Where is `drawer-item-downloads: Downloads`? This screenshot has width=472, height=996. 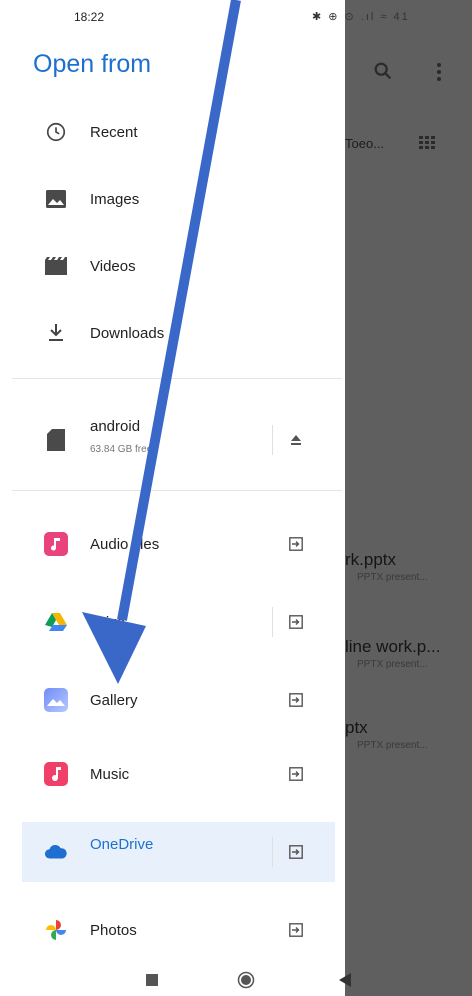 drawer-item-downloads: Downloads is located at coordinates (178, 333).